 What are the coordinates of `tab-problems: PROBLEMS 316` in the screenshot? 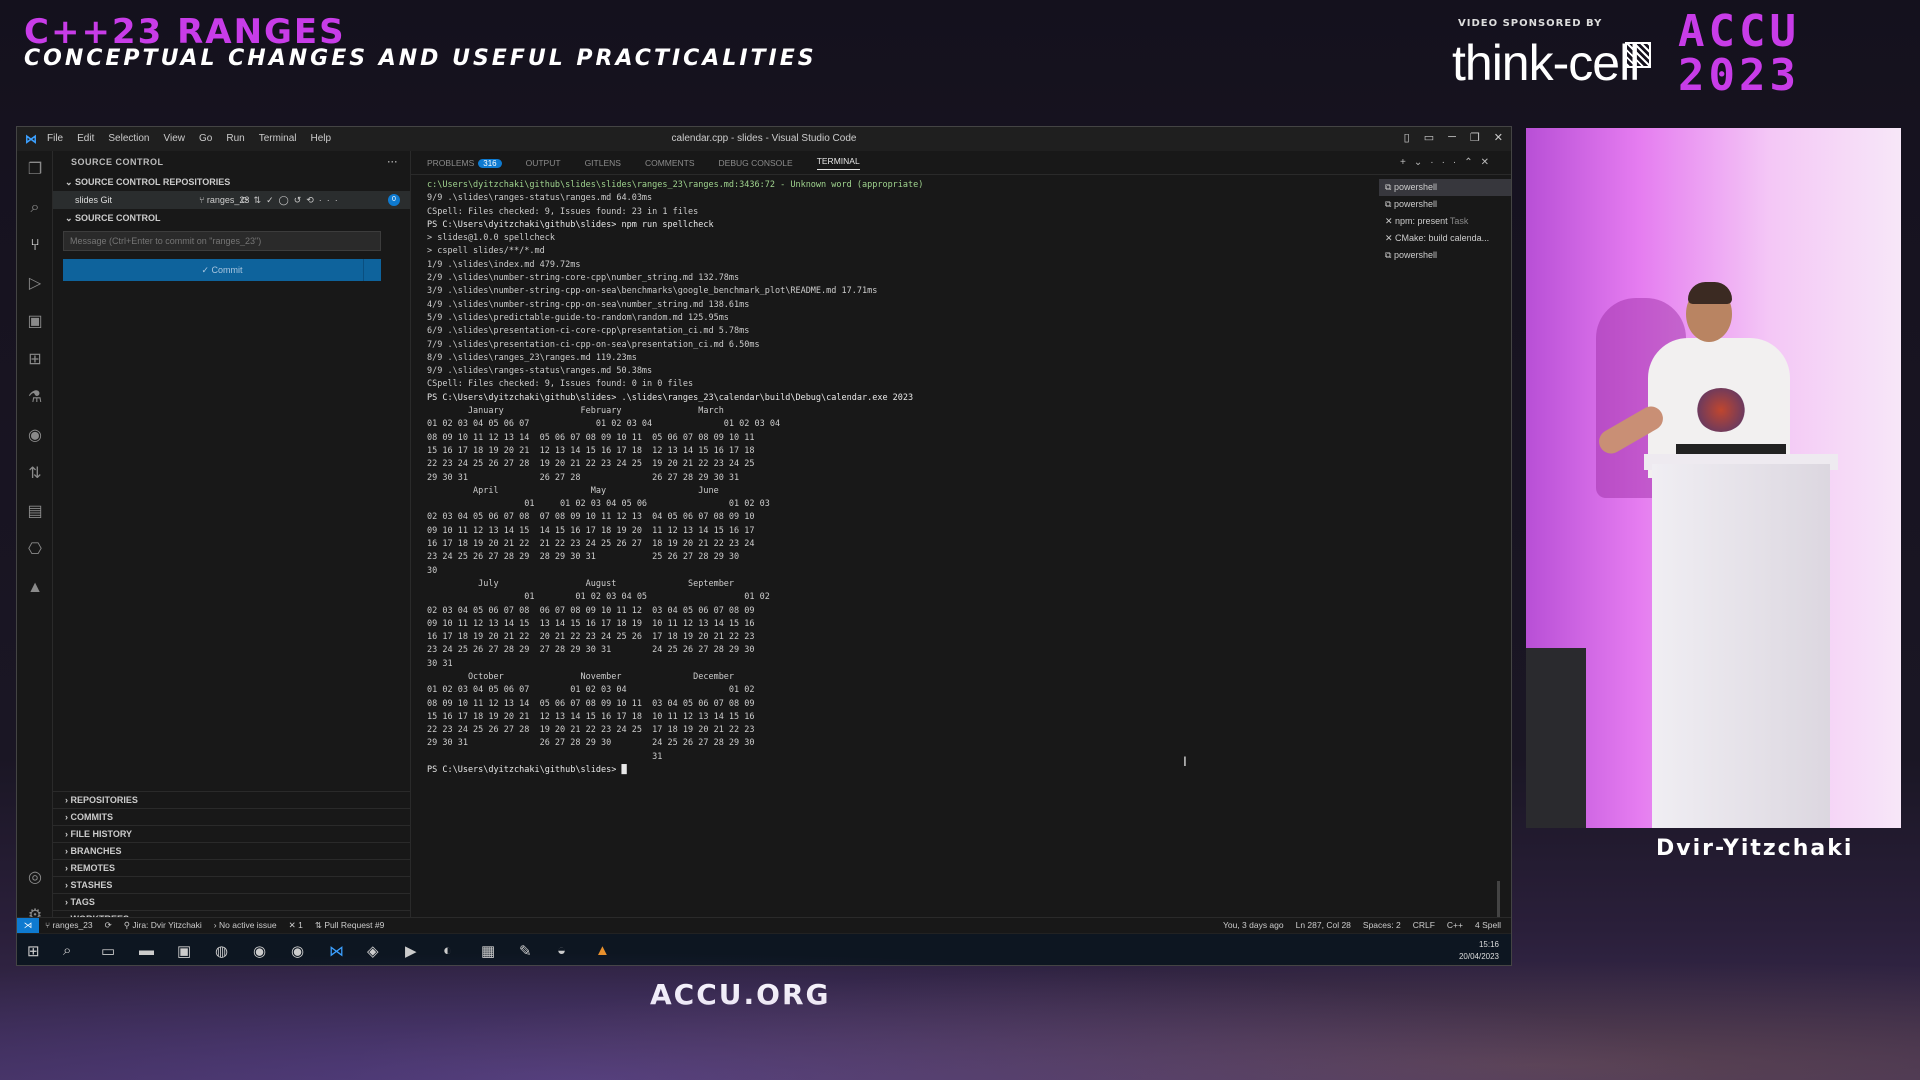 It's located at (464, 163).